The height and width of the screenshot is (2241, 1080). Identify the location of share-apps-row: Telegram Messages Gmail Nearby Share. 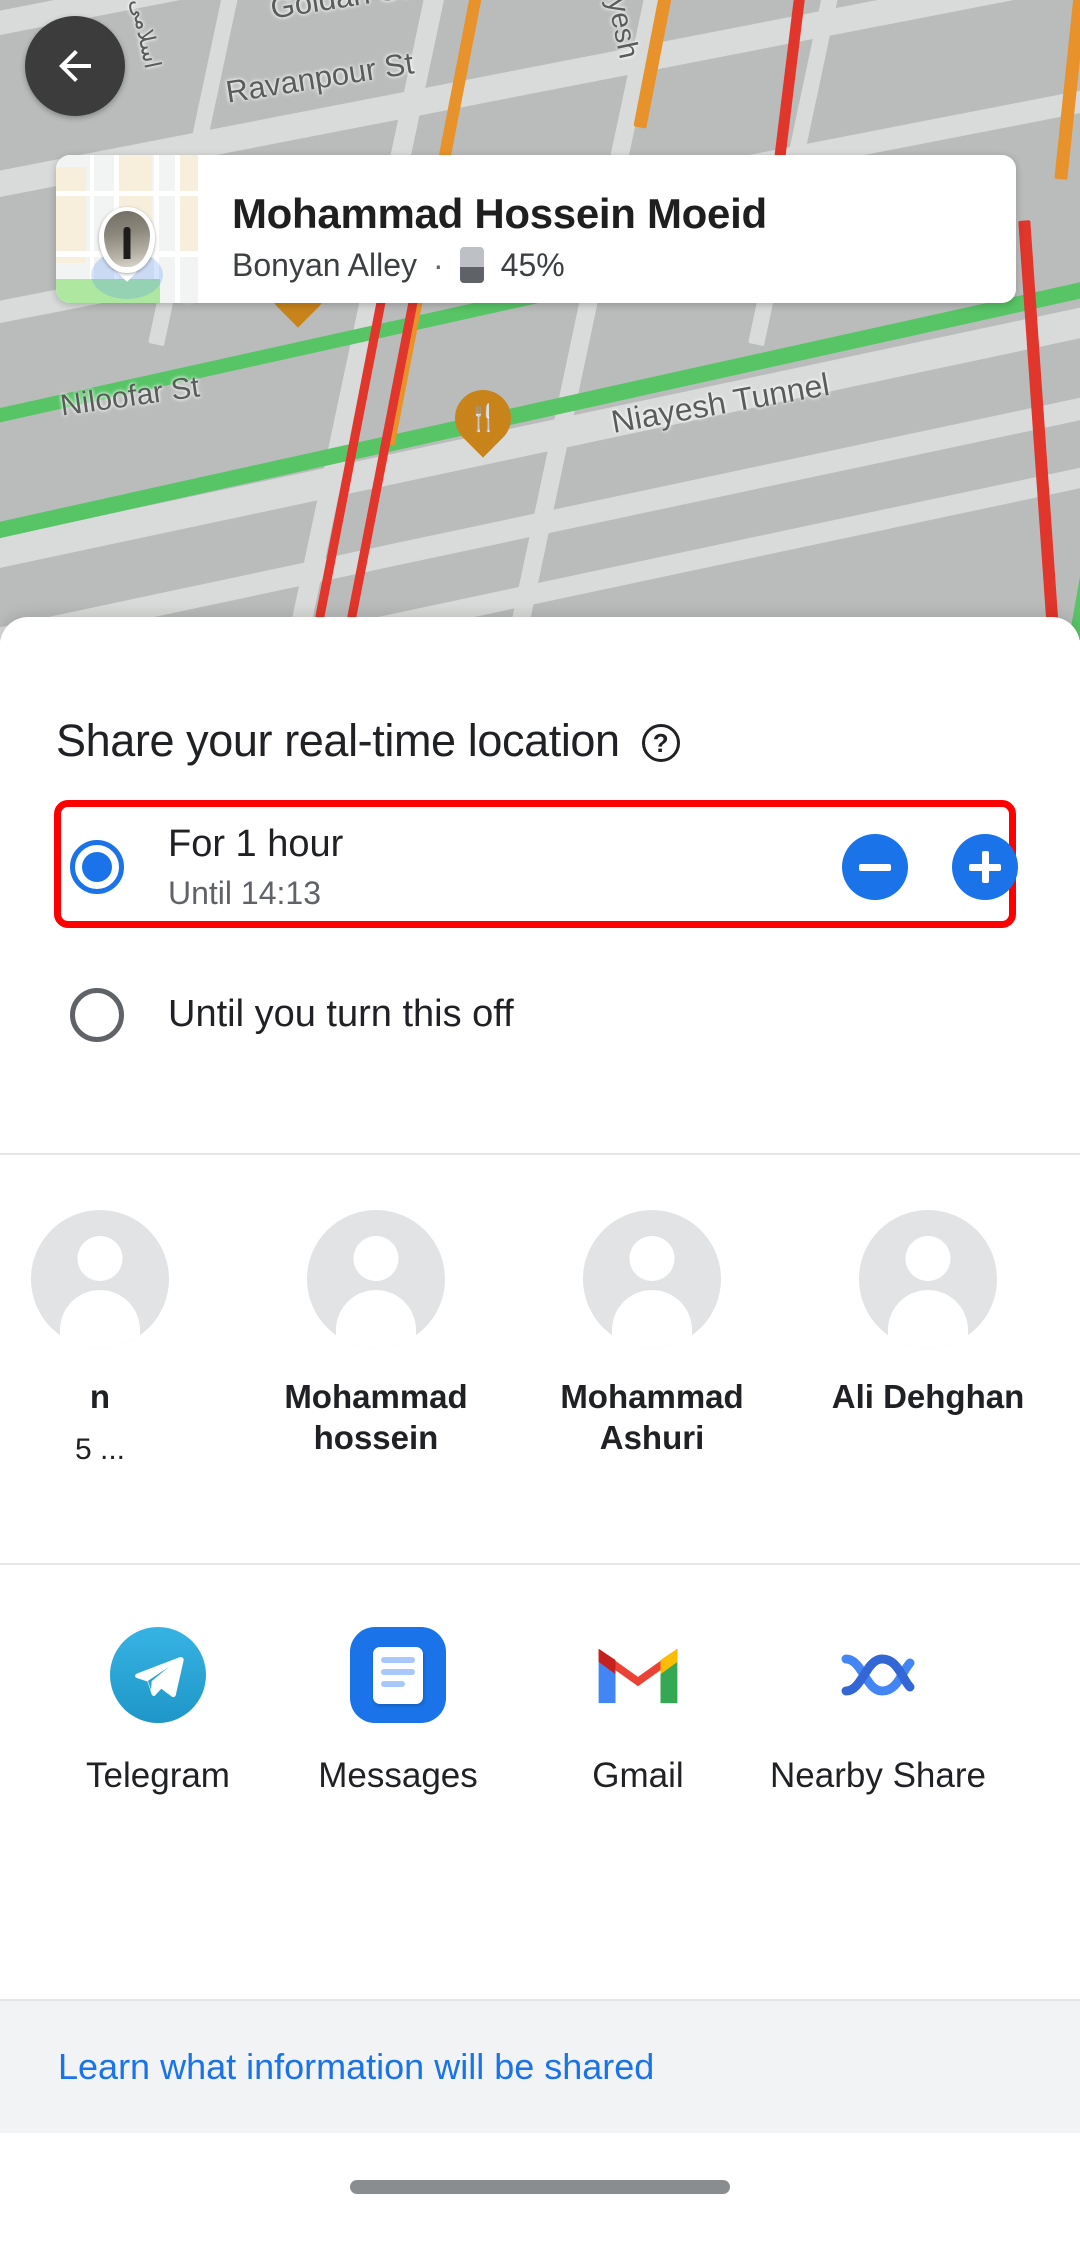
(559, 1681).